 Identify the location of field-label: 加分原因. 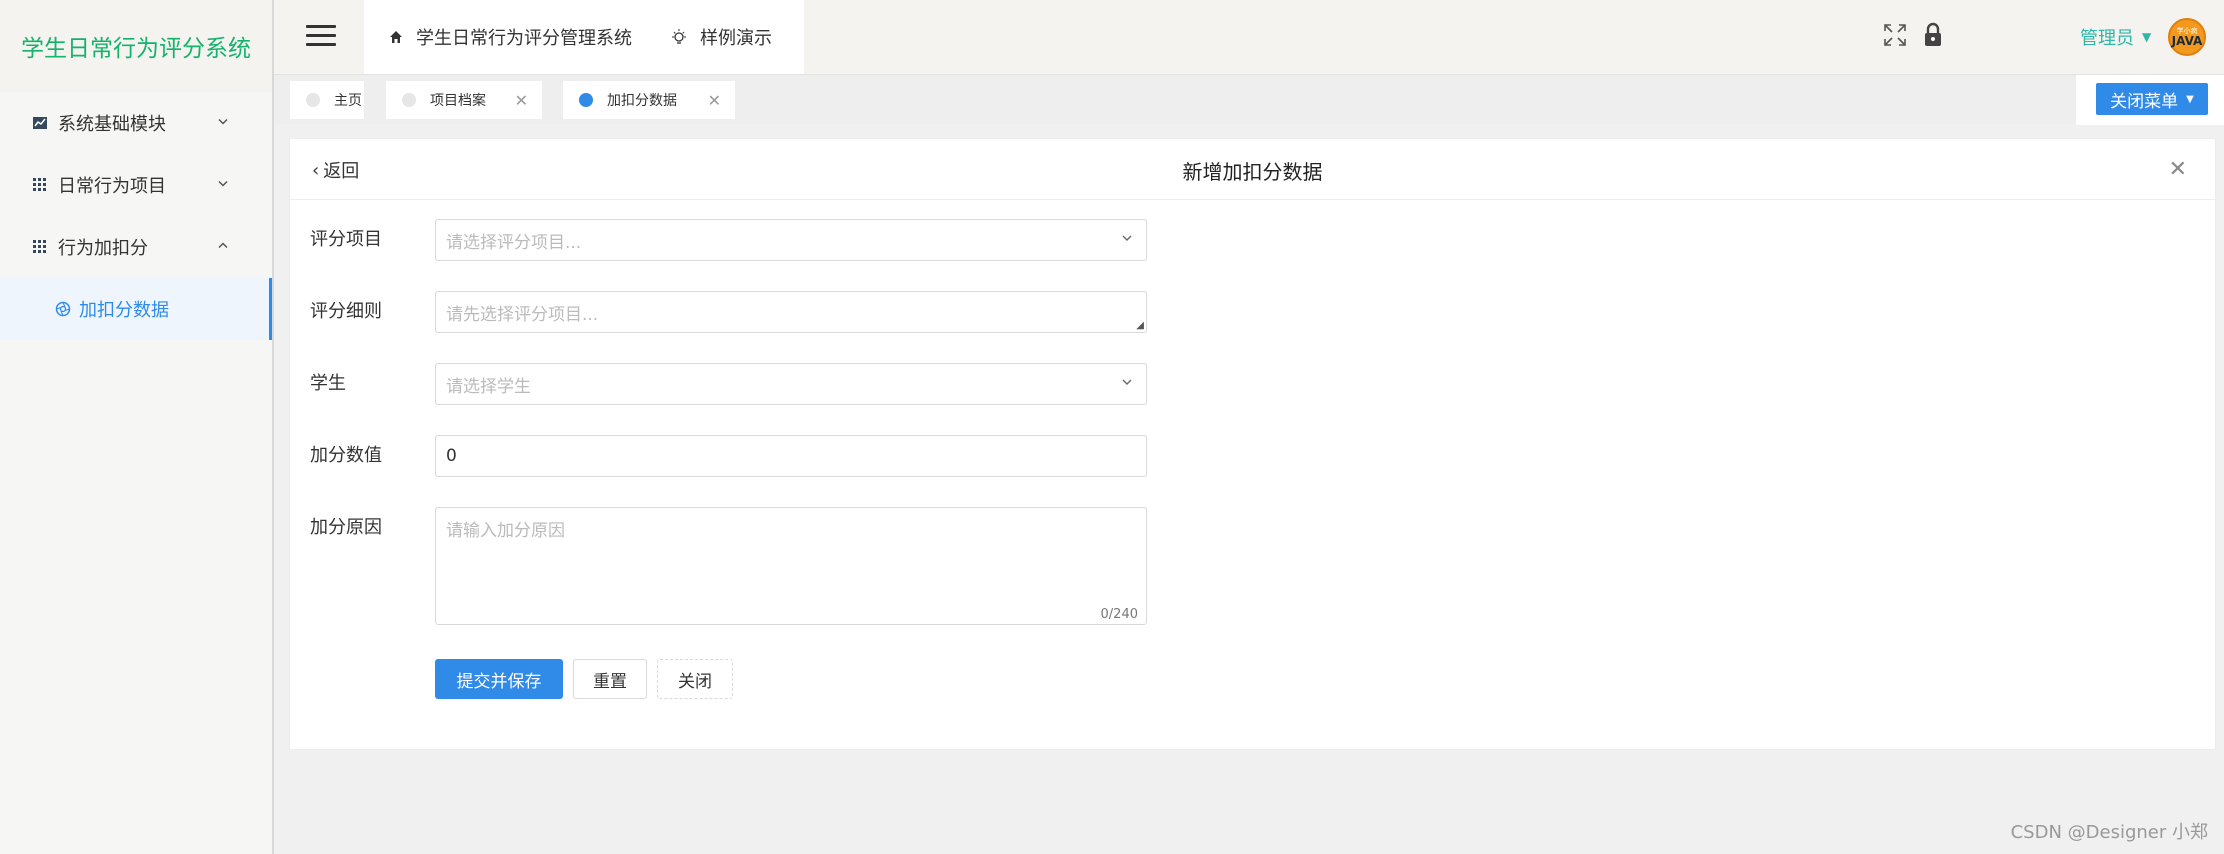
(346, 527).